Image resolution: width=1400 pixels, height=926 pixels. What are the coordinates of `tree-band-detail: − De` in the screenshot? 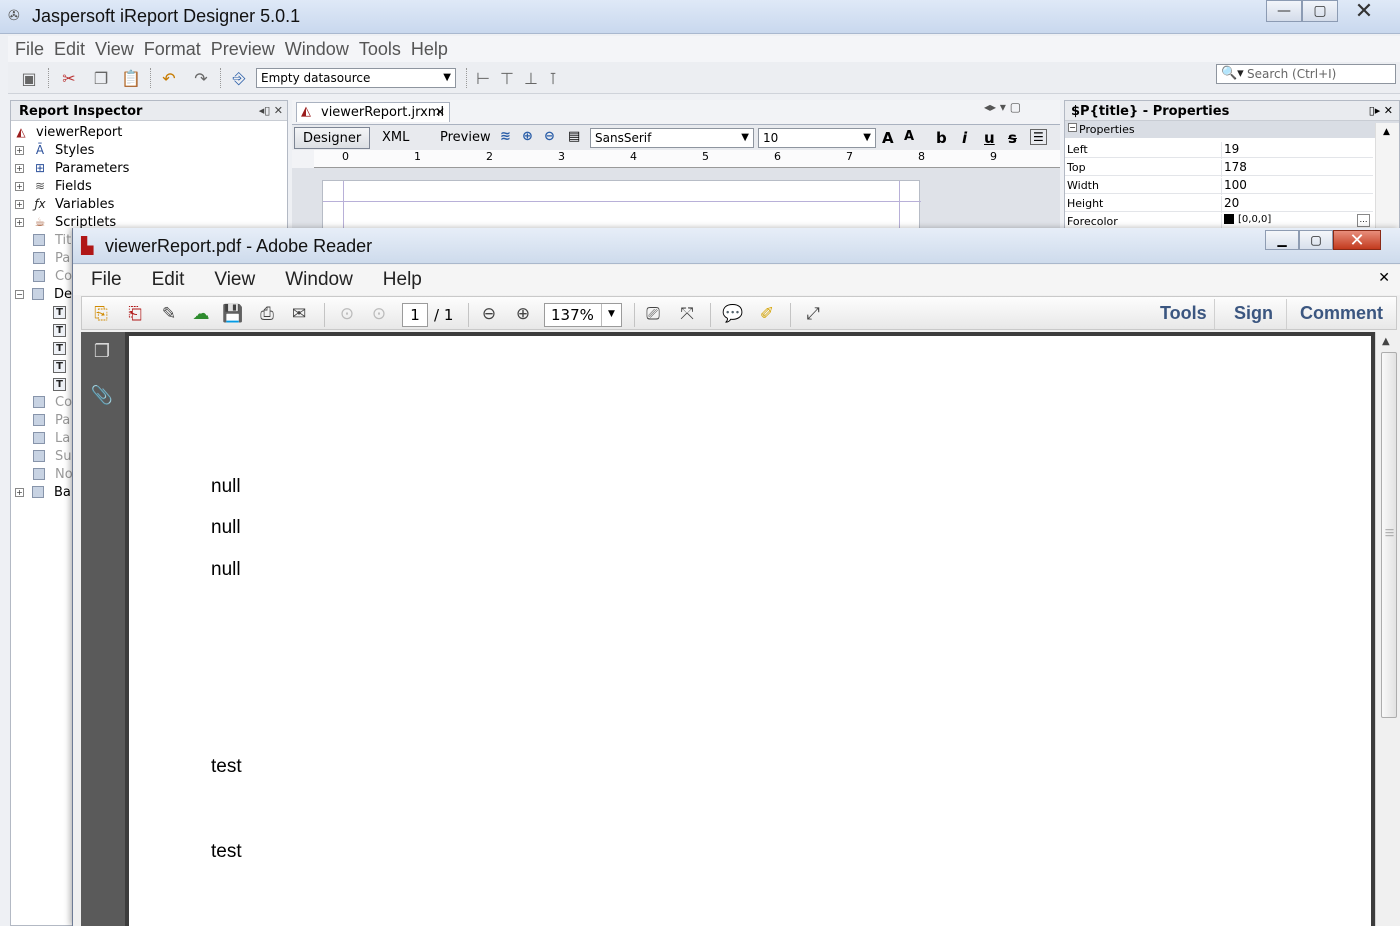 It's located at (43, 294).